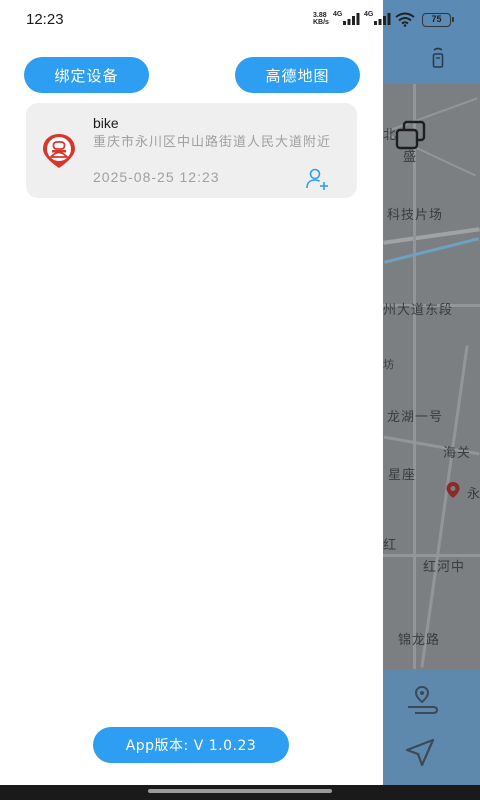 The image size is (480, 800). What do you see at coordinates (45, 19) in the screenshot?
I see `status-time: 12:23` at bounding box center [45, 19].